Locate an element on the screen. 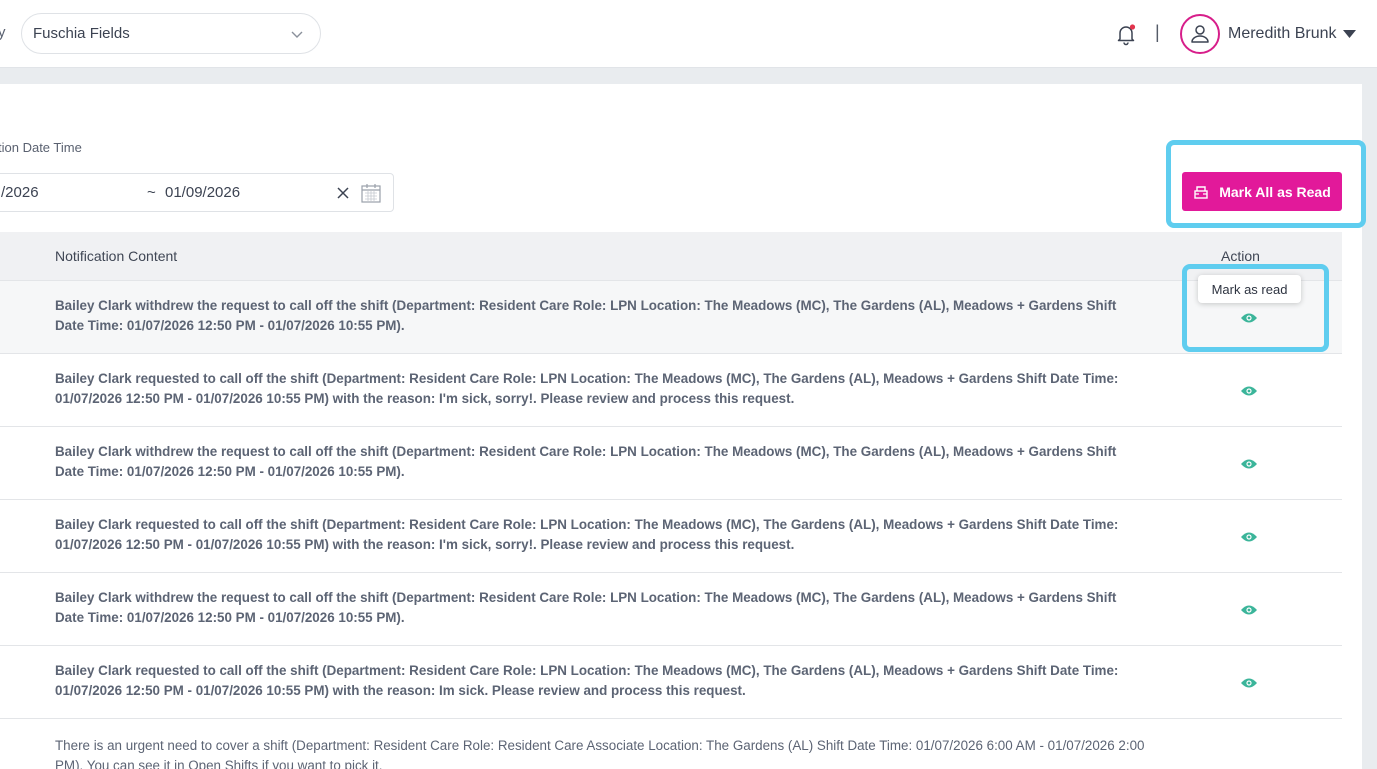 This screenshot has width=1377, height=769. start-date-input: /2026 is located at coordinates (20, 192).